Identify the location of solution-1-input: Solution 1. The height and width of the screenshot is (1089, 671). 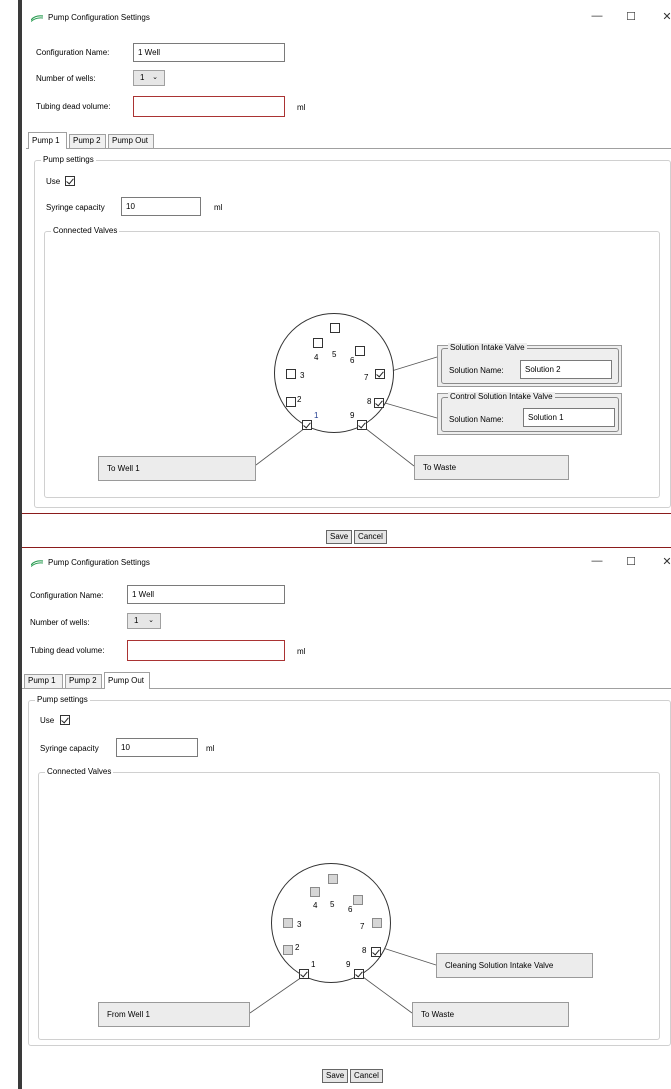
(569, 417).